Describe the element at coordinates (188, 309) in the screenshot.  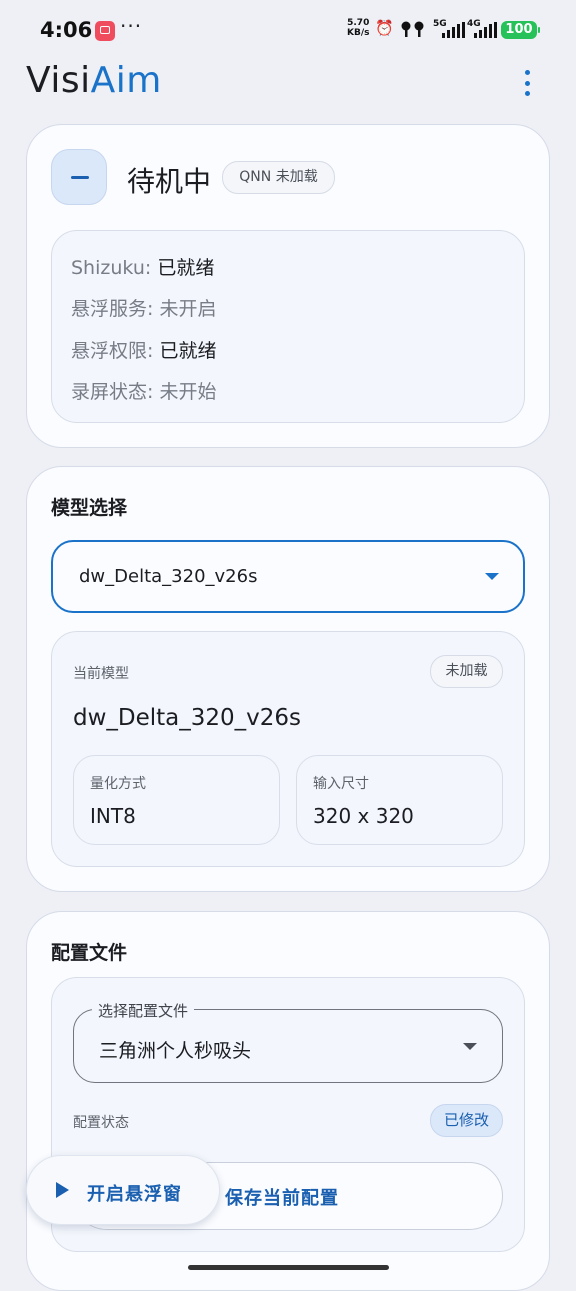
I see `status-float-service-value: 未开启` at that location.